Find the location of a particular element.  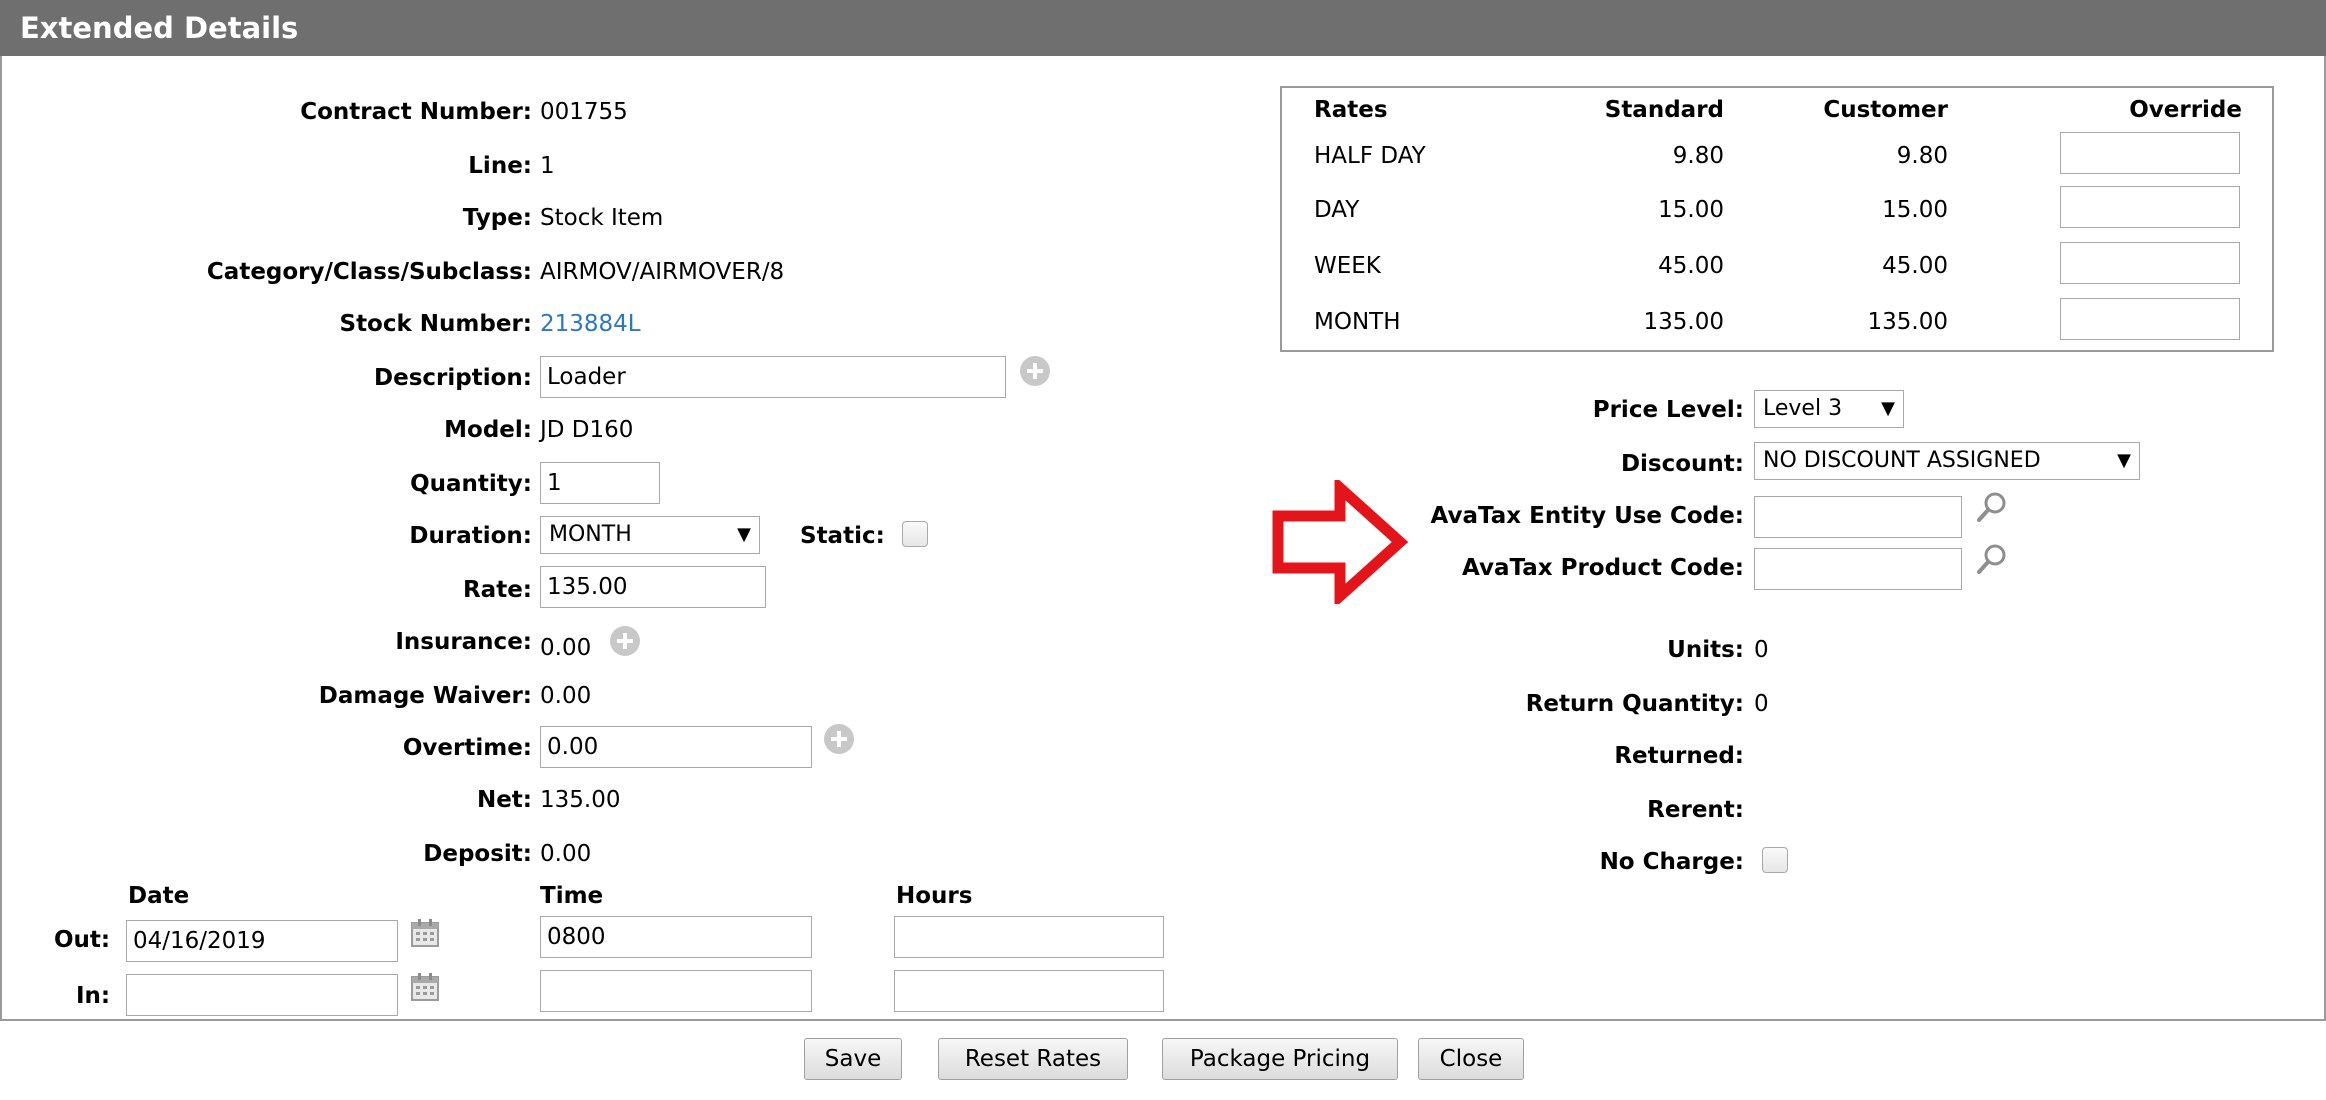

header-bar: Extended Details is located at coordinates (1163, 28).